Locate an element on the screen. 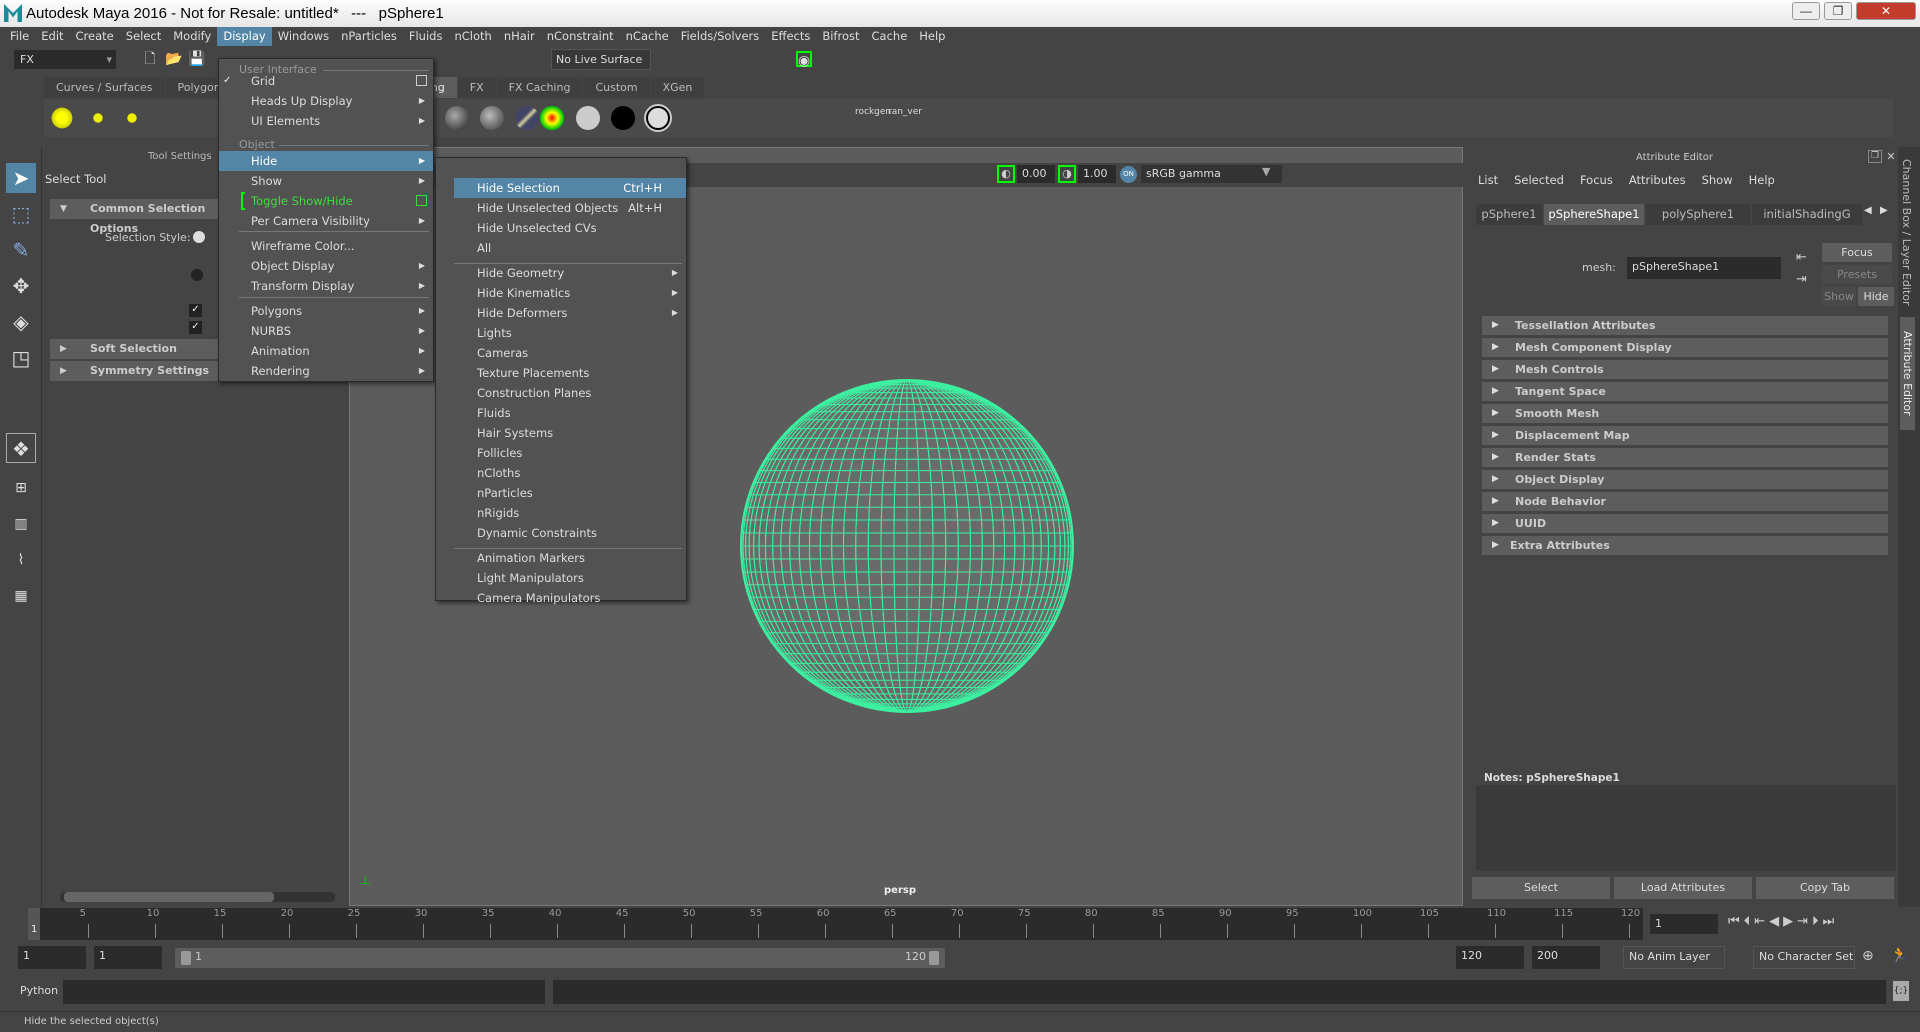 Image resolution: width=1920 pixels, height=1032 pixels. playback-start-field: 1 is located at coordinates (128, 957).